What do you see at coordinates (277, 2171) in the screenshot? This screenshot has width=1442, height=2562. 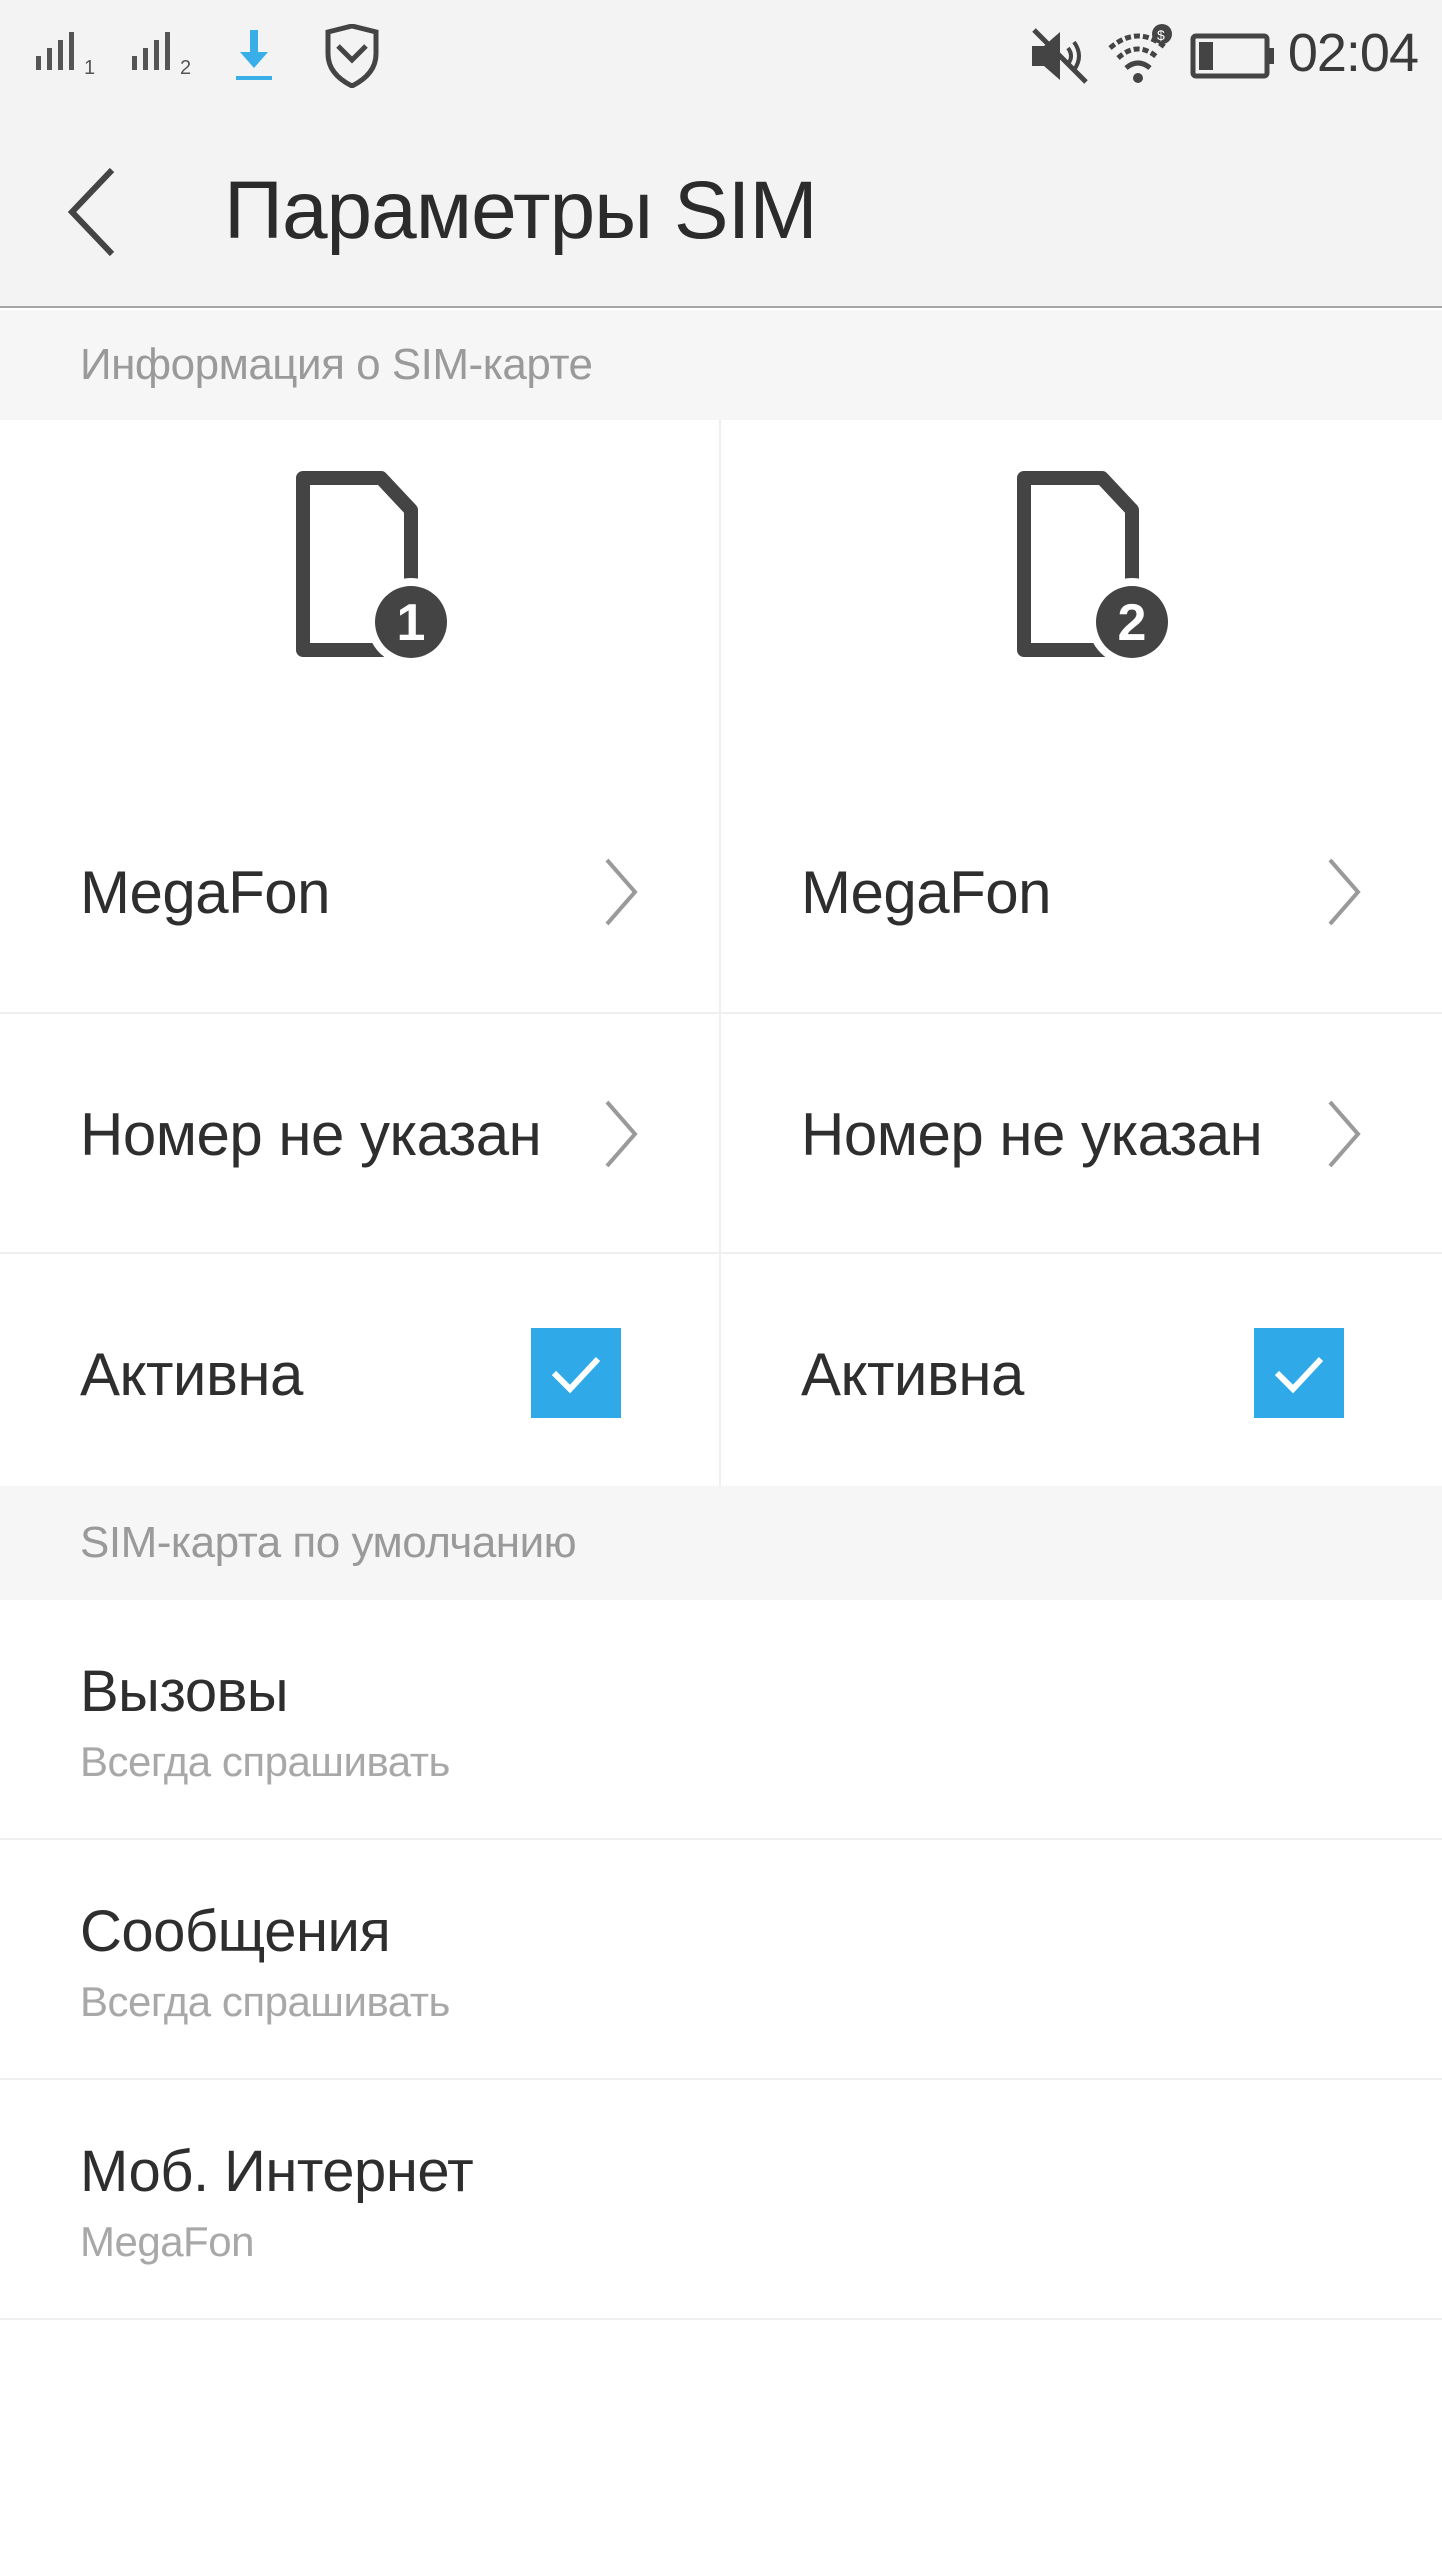 I see `list-item-mobile-internet-title: Моб. Интернет` at bounding box center [277, 2171].